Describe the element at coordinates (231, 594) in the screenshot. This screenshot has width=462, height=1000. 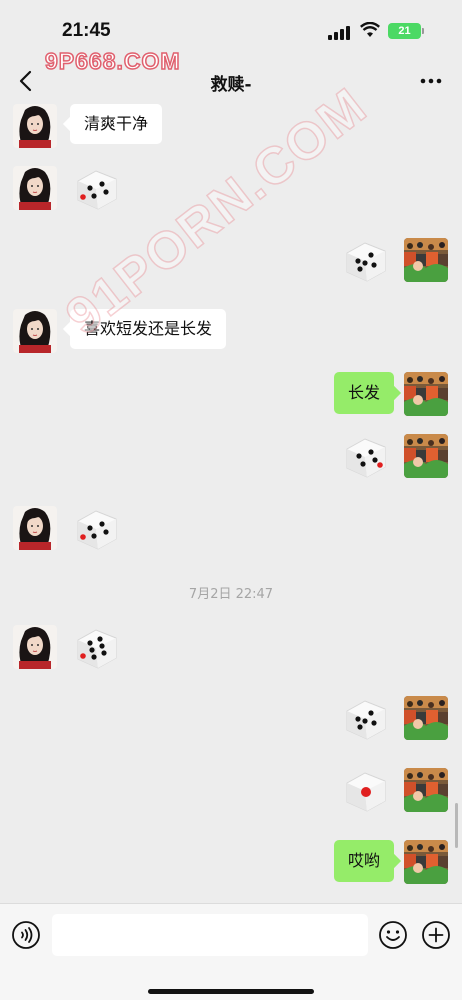
I see `chat-timestamp: 7月2日 22:47` at that location.